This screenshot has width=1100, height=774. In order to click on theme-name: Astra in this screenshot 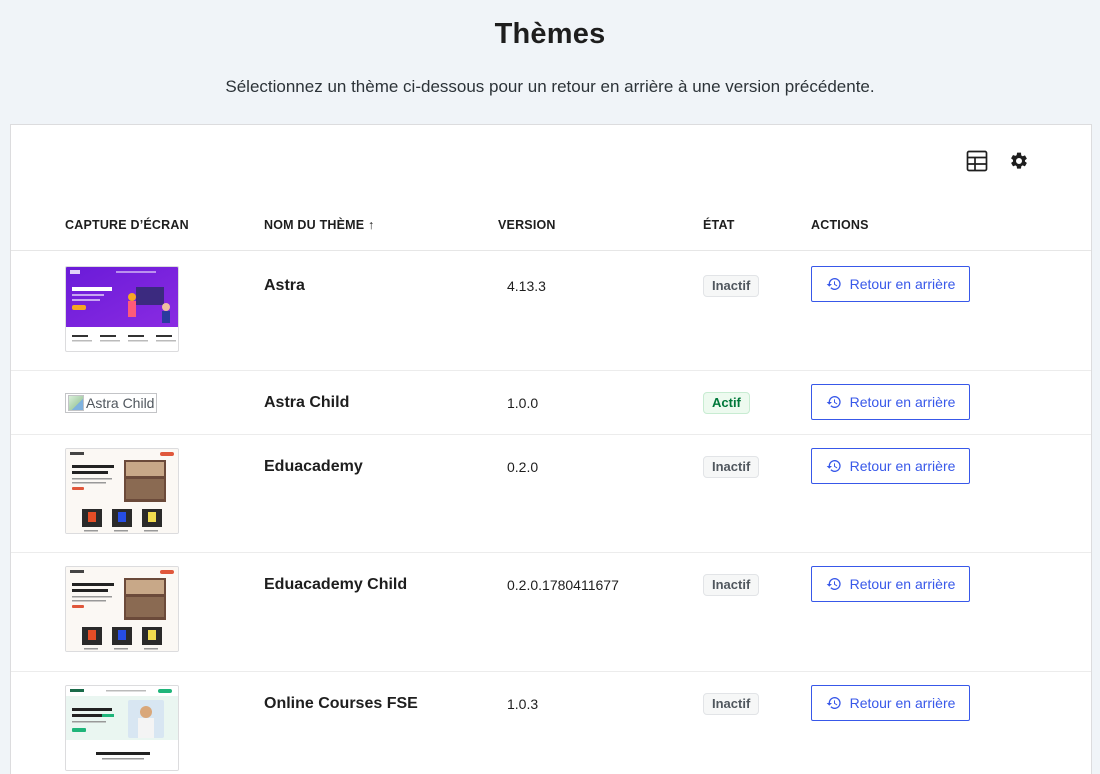, I will do `click(284, 285)`.